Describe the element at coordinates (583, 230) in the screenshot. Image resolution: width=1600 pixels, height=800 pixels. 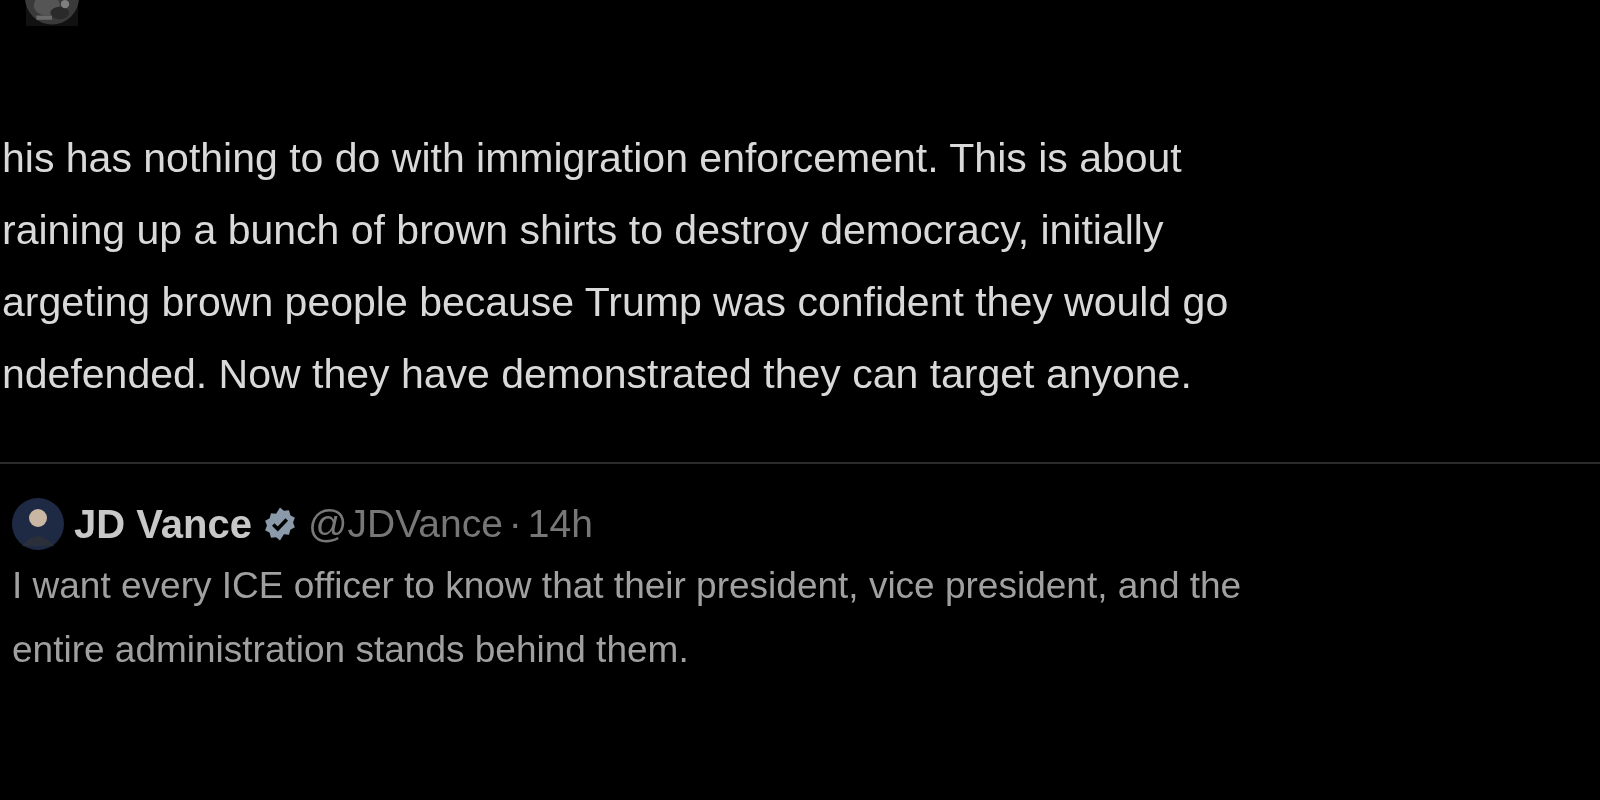
I see `post-text-line: raining up a bunch of brown shirts to destroy democracy, initially` at that location.